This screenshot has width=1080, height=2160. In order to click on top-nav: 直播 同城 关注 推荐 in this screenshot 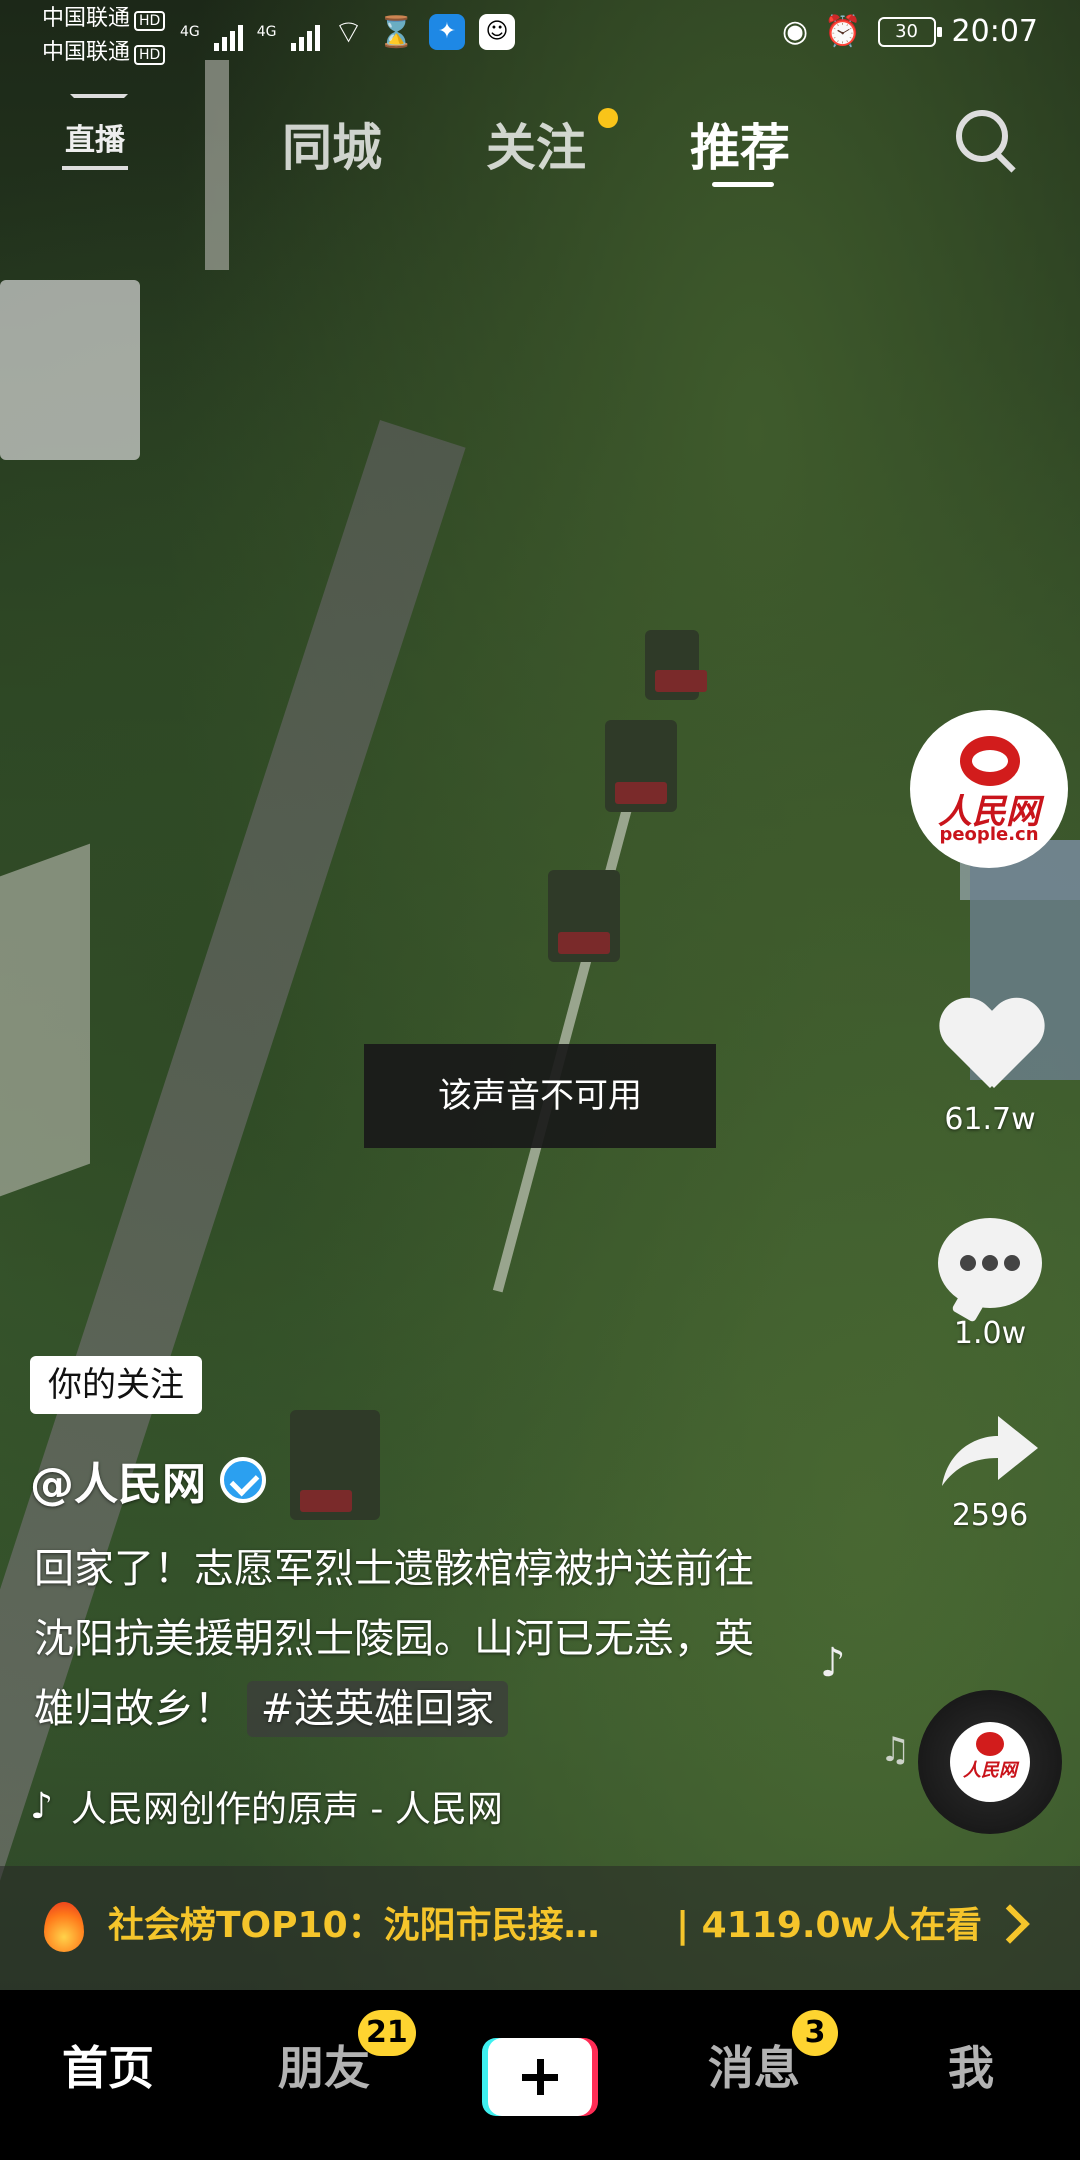, I will do `click(540, 147)`.